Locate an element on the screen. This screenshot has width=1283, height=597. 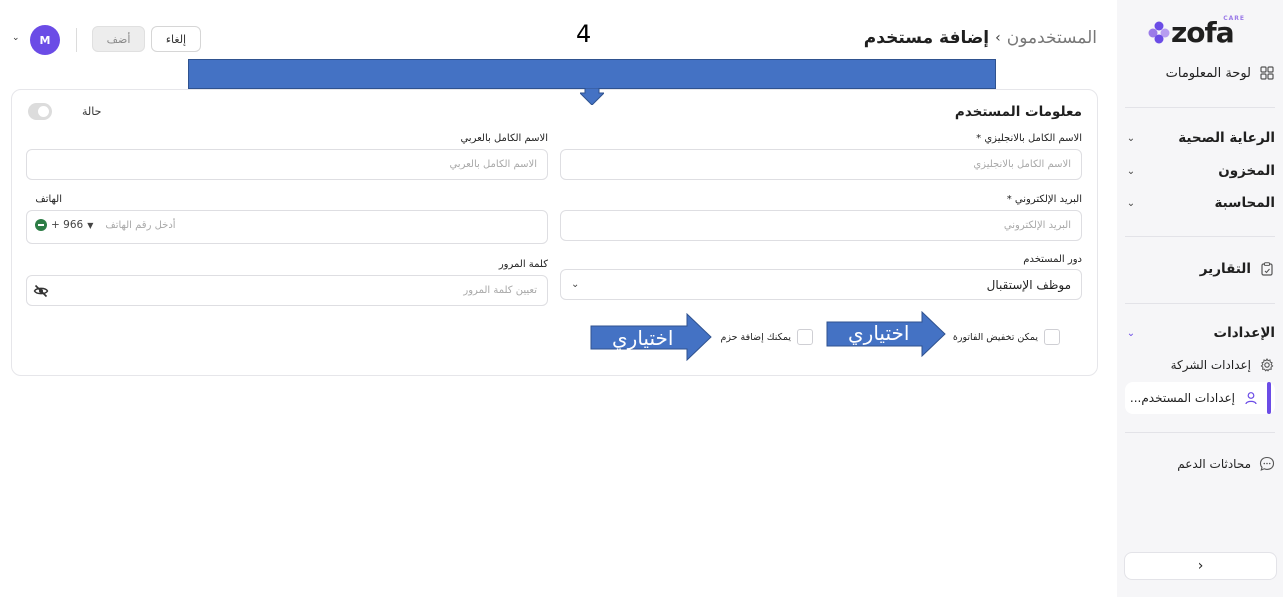
cancel-button: إلغاء is located at coordinates (176, 39).